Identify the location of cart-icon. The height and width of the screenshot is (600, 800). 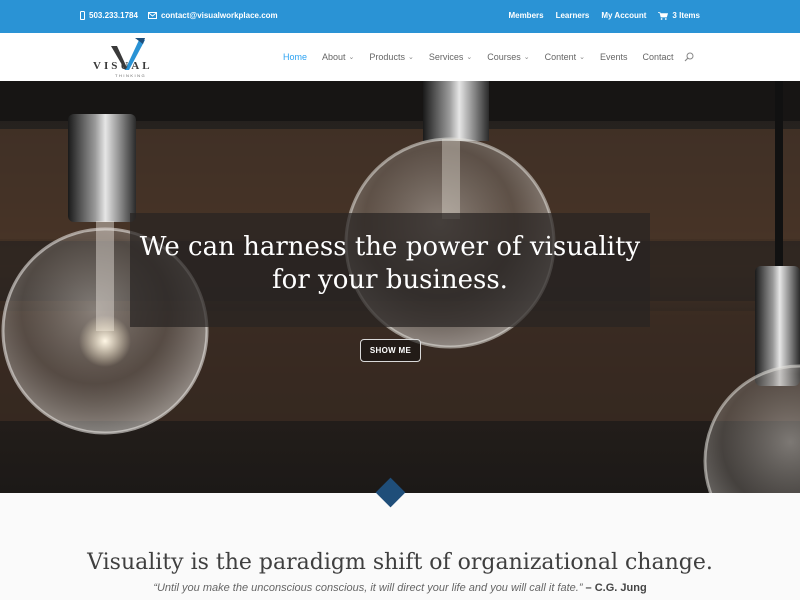
(663, 15).